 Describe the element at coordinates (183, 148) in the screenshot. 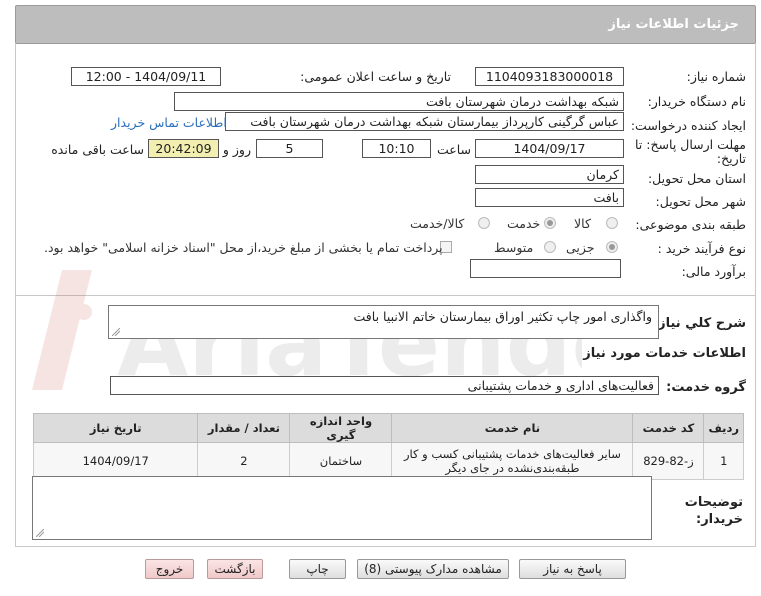

I see `remaining-time-field: 20:42:09` at that location.